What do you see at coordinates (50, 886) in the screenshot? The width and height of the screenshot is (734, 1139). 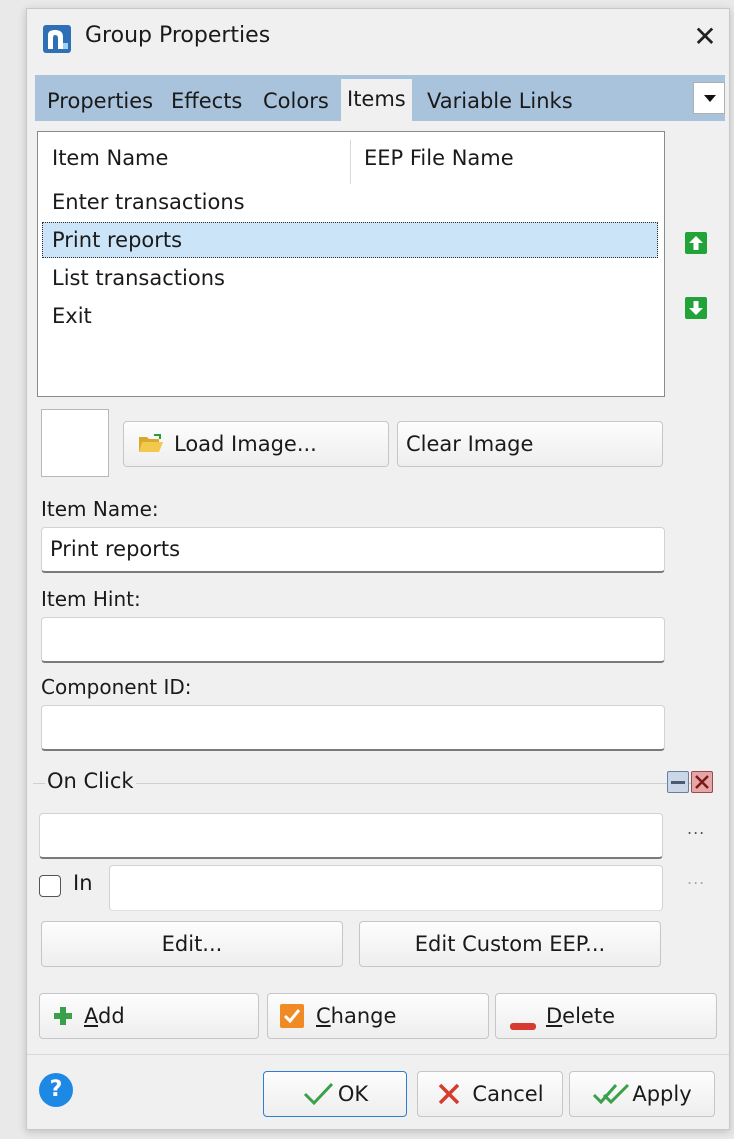 I see `in-checkbox` at bounding box center [50, 886].